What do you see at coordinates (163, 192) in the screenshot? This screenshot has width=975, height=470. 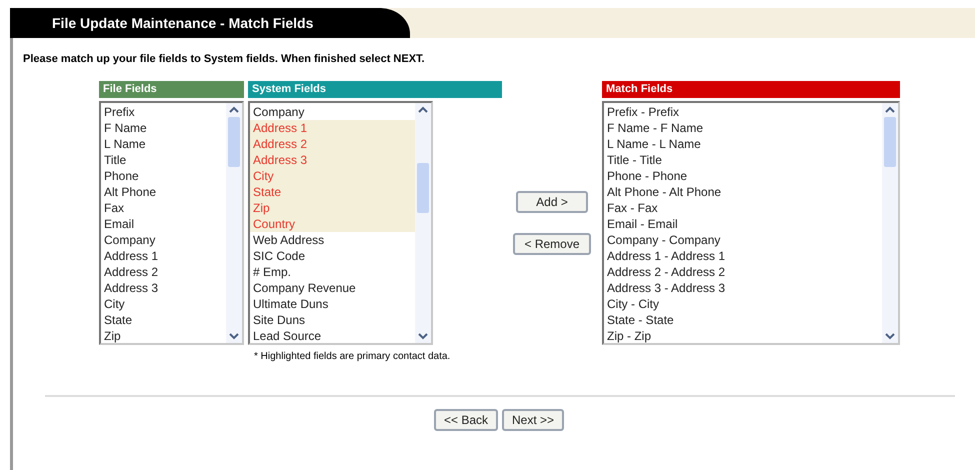 I see `list-item: Alt Phone` at bounding box center [163, 192].